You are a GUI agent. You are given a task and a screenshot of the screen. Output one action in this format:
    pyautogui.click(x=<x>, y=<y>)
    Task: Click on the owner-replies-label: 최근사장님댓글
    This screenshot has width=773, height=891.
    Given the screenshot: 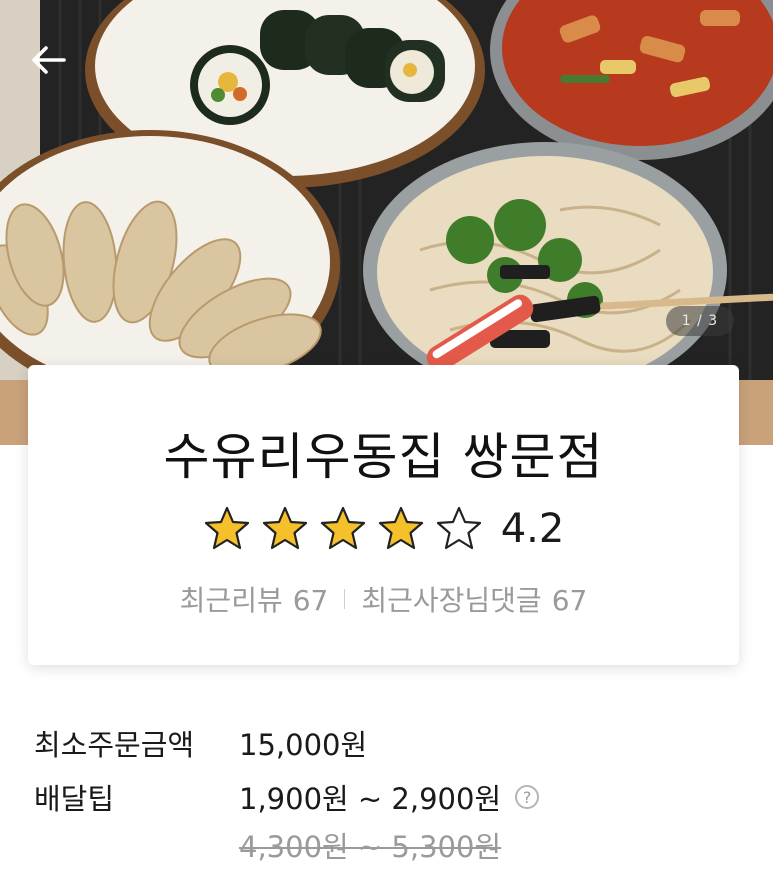 What is the action you would take?
    pyautogui.click(x=451, y=600)
    